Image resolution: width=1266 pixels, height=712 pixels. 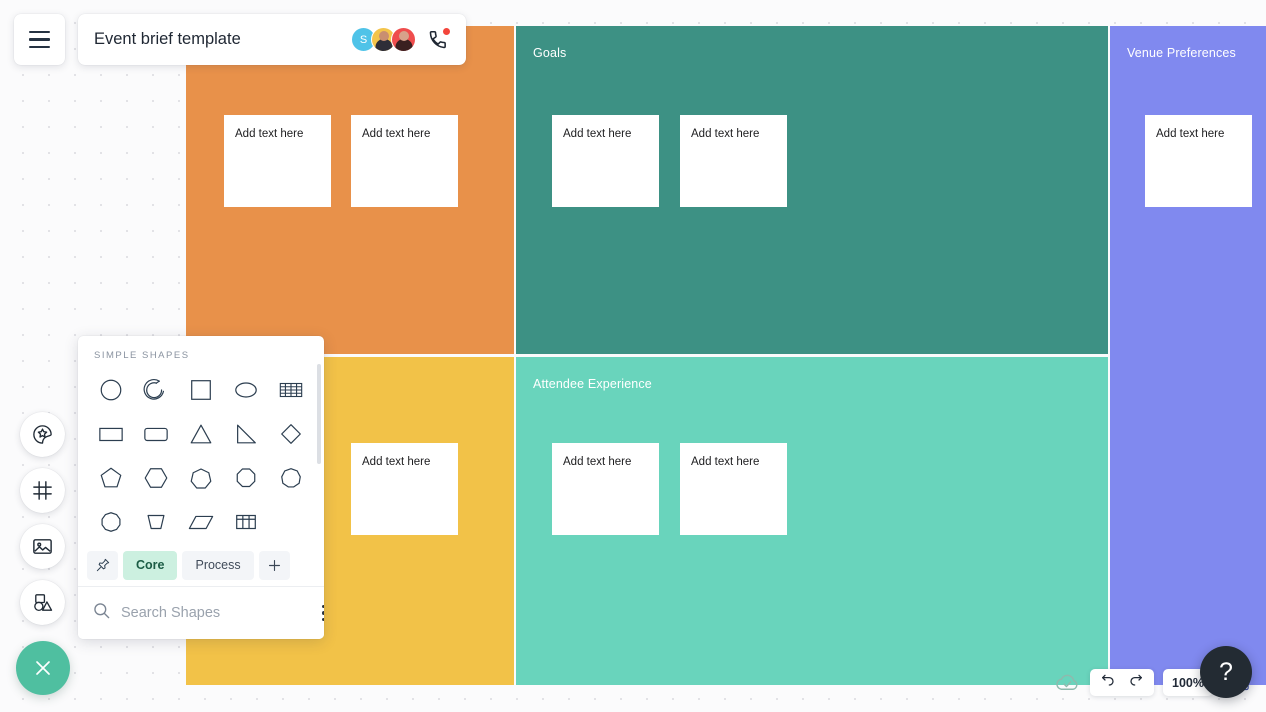 I want to click on shape-octagon-icon, so click(x=246, y=478).